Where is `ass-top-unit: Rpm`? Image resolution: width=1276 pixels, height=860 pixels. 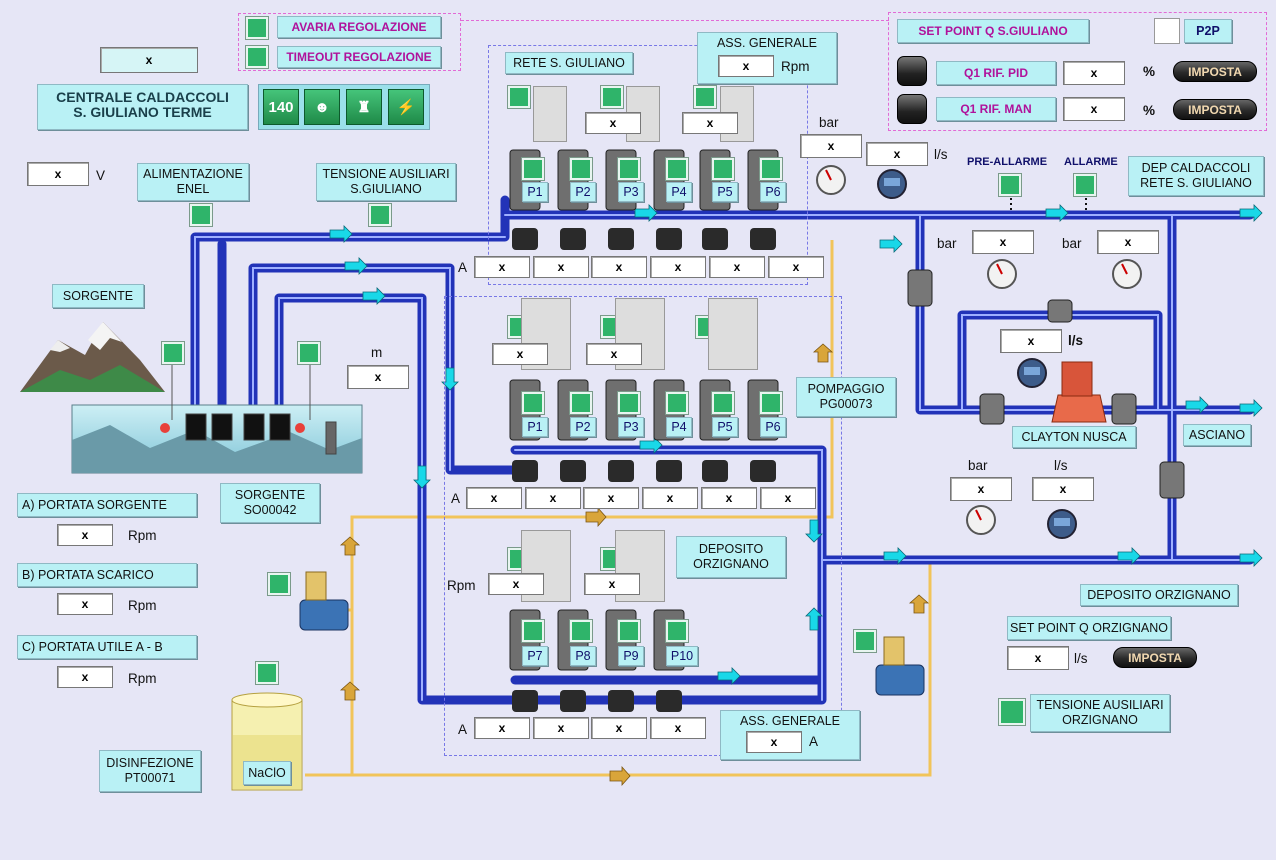
ass-top-unit: Rpm is located at coordinates (795, 66).